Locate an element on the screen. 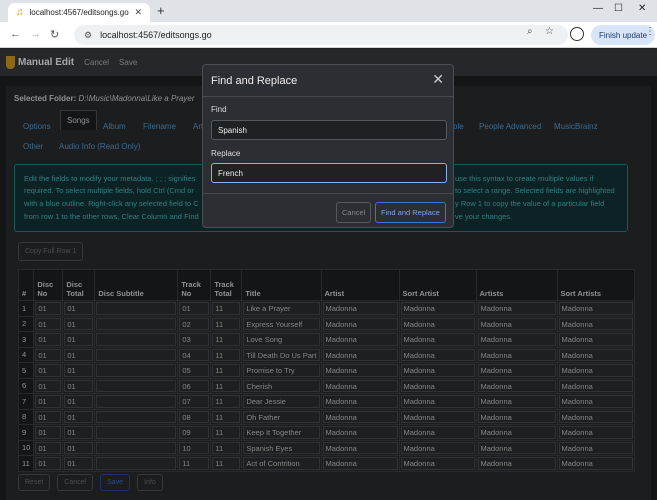  site-info-icon: ⚙ is located at coordinates (88, 35).